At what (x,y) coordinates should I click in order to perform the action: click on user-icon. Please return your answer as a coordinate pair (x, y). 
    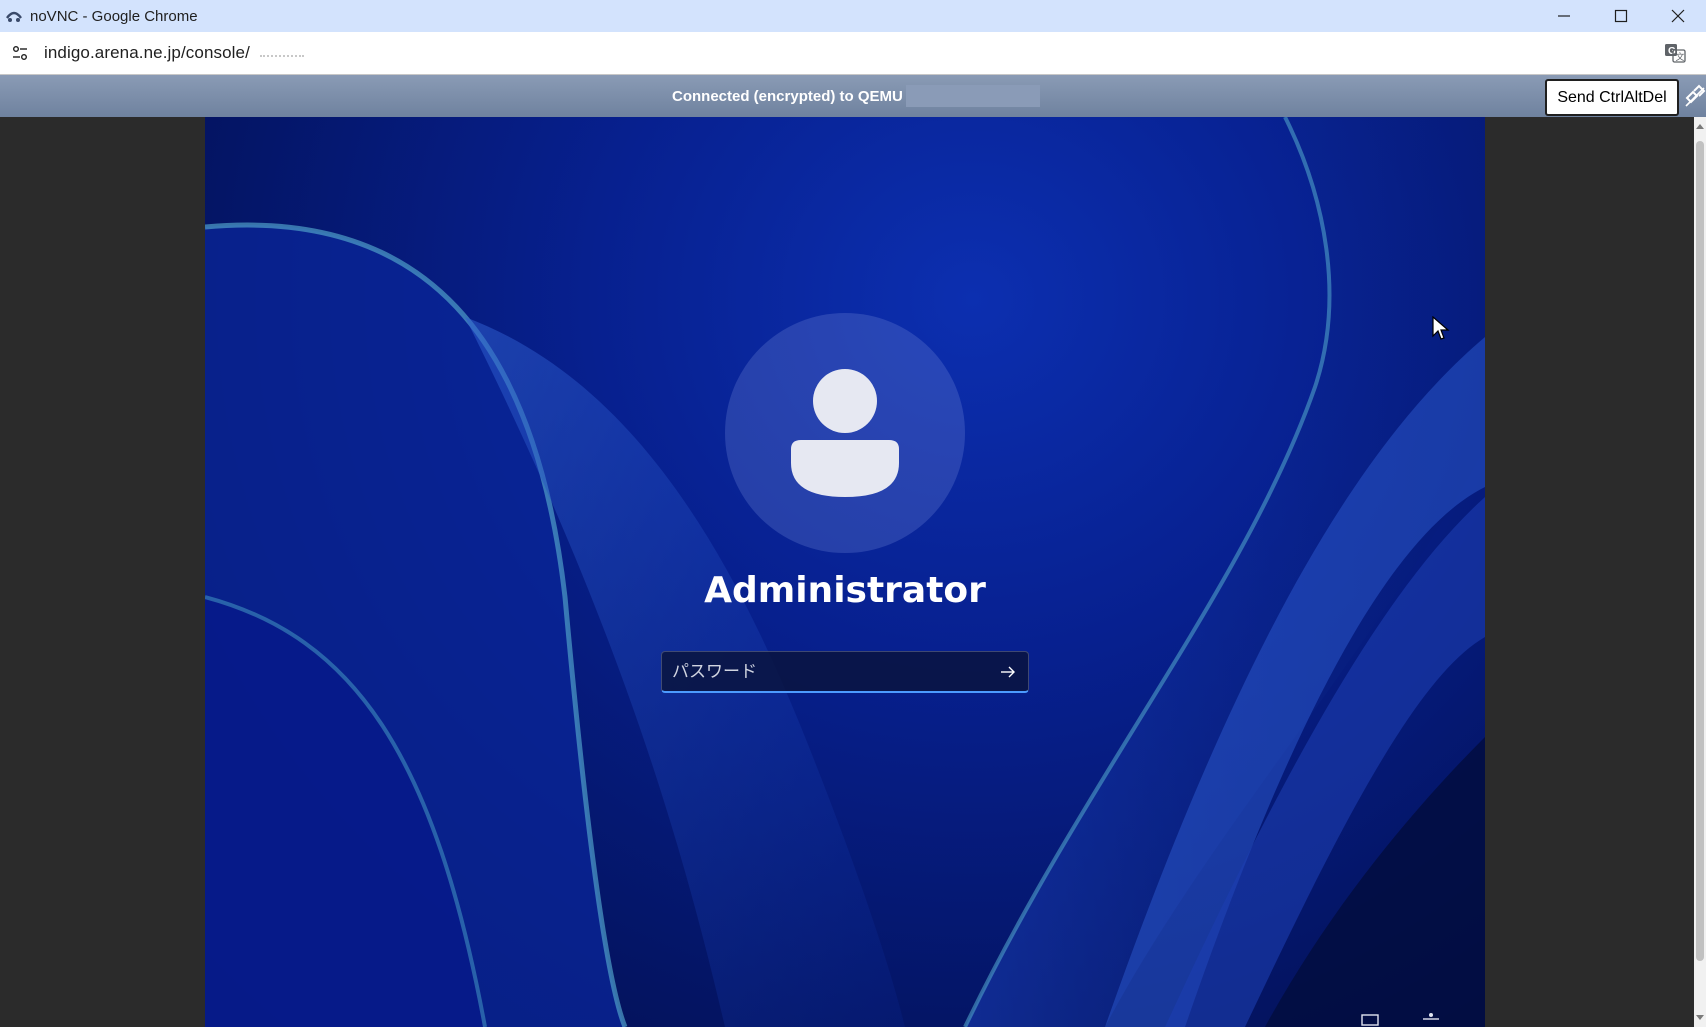
    Looking at the image, I should click on (845, 433).